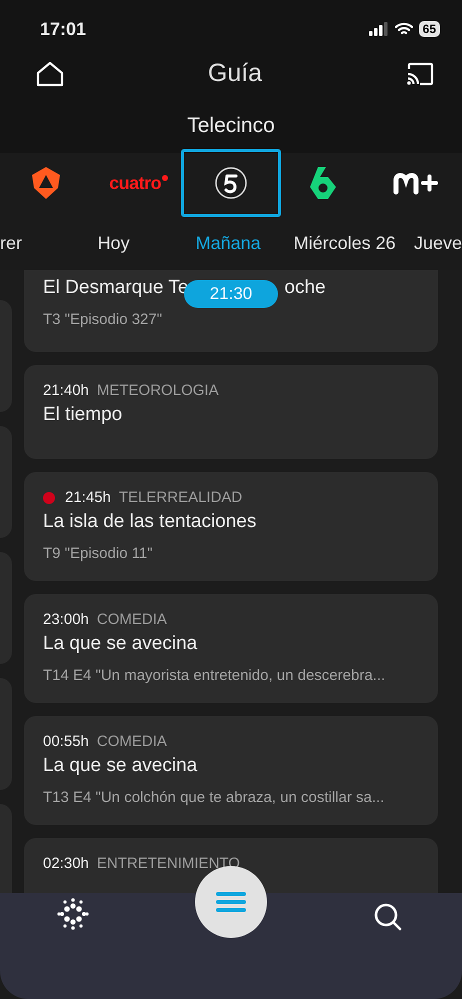 The image size is (462, 999). What do you see at coordinates (11, 242) in the screenshot?
I see `day-tab: rer` at bounding box center [11, 242].